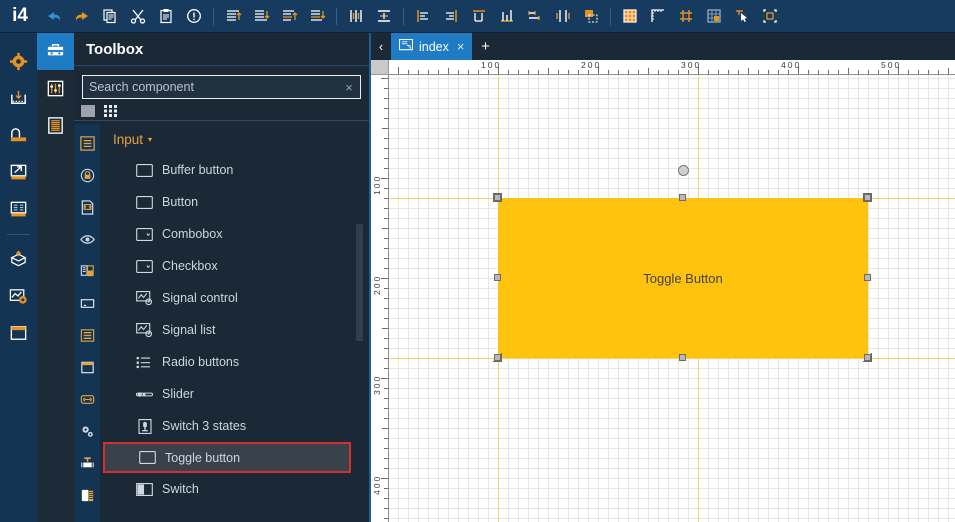 This screenshot has width=955, height=522. Describe the element at coordinates (432, 46) in the screenshot. I see `tab-index: index ×` at that location.